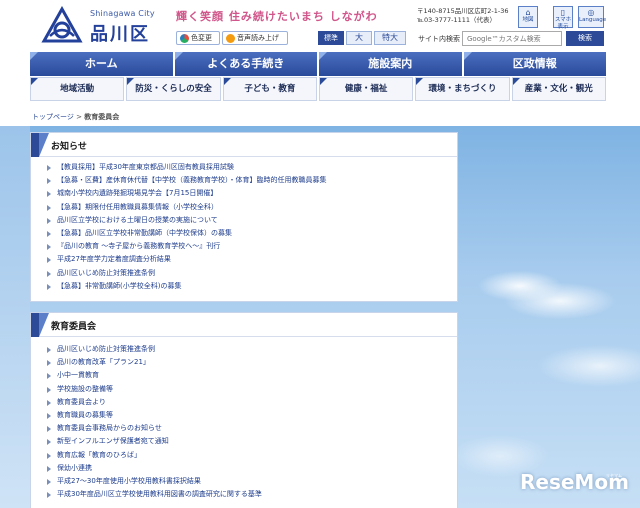  Describe the element at coordinates (137, 193) in the screenshot. I see `list-item-label: 城南小学校内遺跡発掘現場見学会【7月15日開催】` at that location.